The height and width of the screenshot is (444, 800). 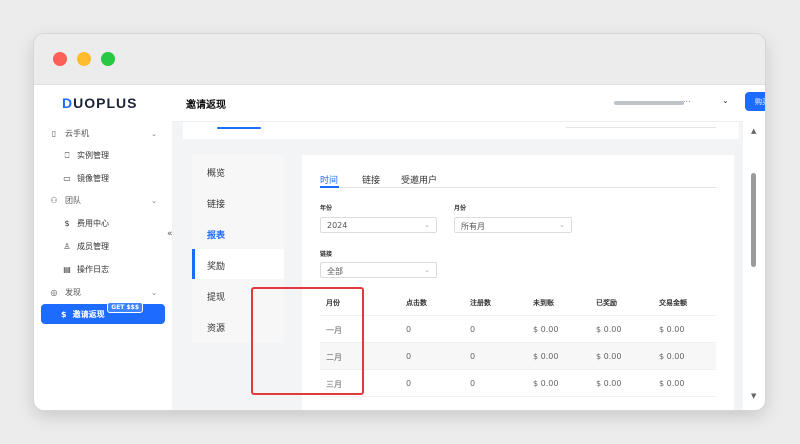 I want to click on sidebar-item-members: ♙ 成员管理, so click(x=85, y=246).